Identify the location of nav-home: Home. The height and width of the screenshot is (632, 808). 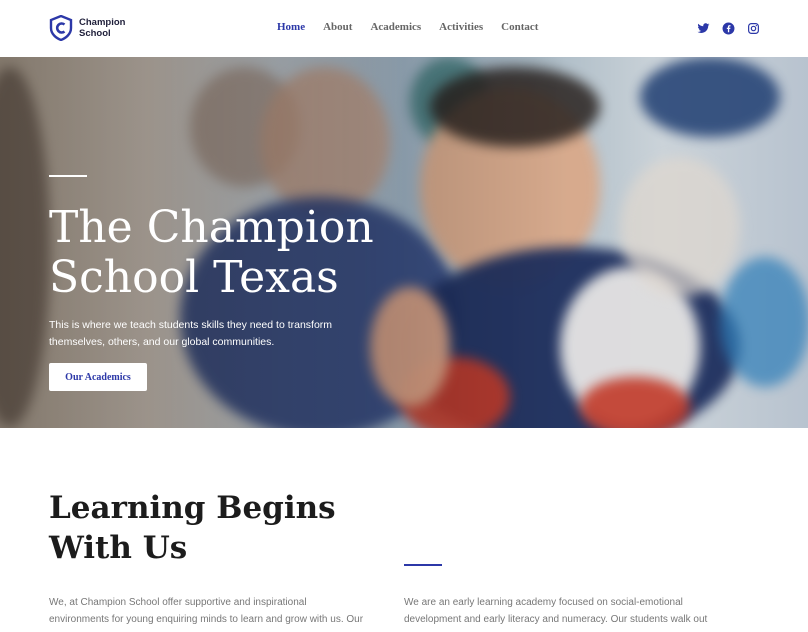
(291, 27).